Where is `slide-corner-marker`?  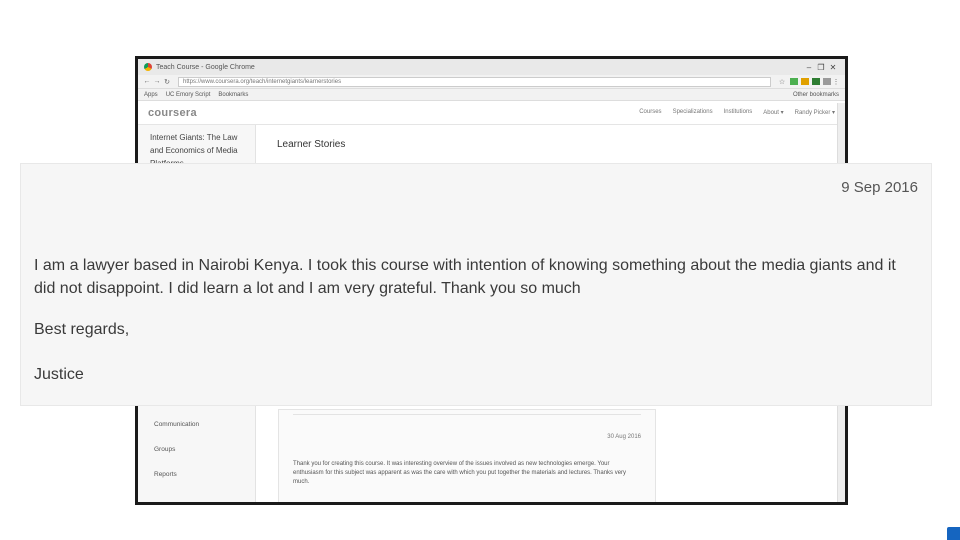 slide-corner-marker is located at coordinates (953, 533).